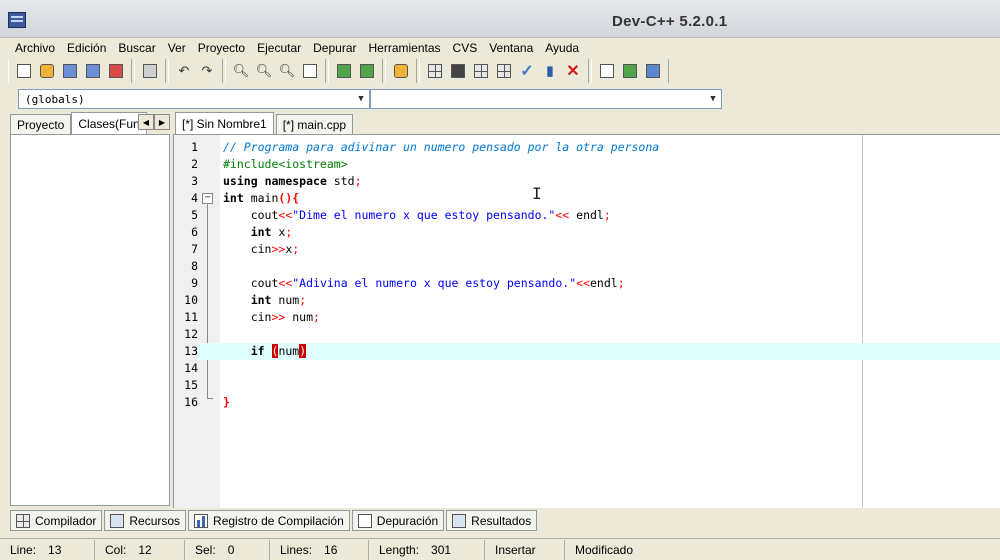 The height and width of the screenshot is (560, 1000). What do you see at coordinates (269, 520) in the screenshot?
I see `tab-registro-compilacion: Registro de Compilación` at bounding box center [269, 520].